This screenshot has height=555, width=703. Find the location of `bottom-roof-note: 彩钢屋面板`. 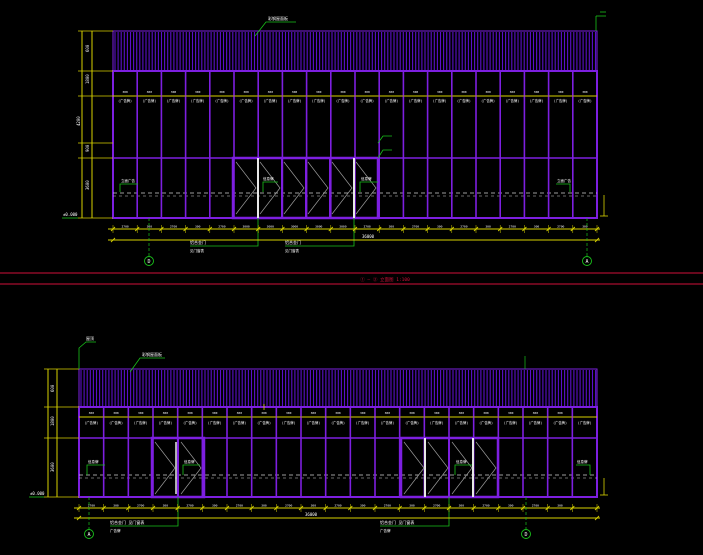

bottom-roof-note: 彩钢屋面板 is located at coordinates (152, 354).